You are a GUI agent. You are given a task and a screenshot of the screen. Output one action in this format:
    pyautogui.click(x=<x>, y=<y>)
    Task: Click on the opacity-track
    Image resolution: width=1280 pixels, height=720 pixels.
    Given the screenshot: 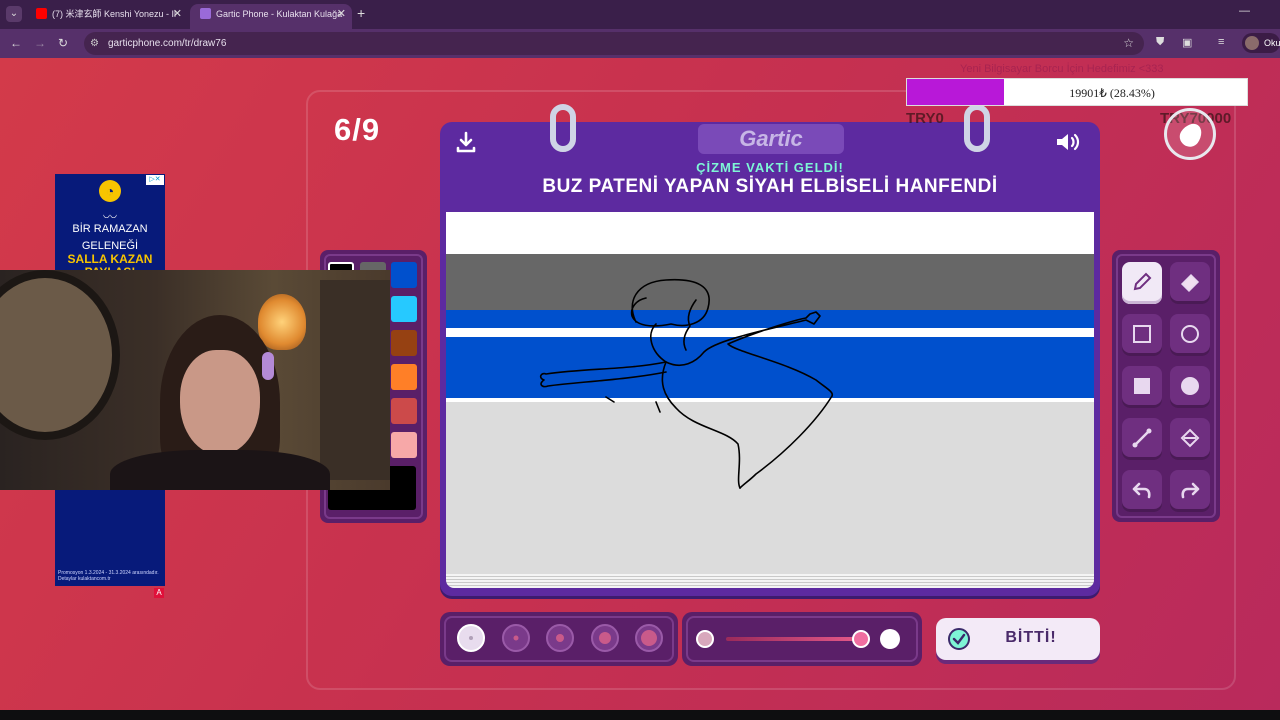 What is the action you would take?
    pyautogui.click(x=794, y=639)
    